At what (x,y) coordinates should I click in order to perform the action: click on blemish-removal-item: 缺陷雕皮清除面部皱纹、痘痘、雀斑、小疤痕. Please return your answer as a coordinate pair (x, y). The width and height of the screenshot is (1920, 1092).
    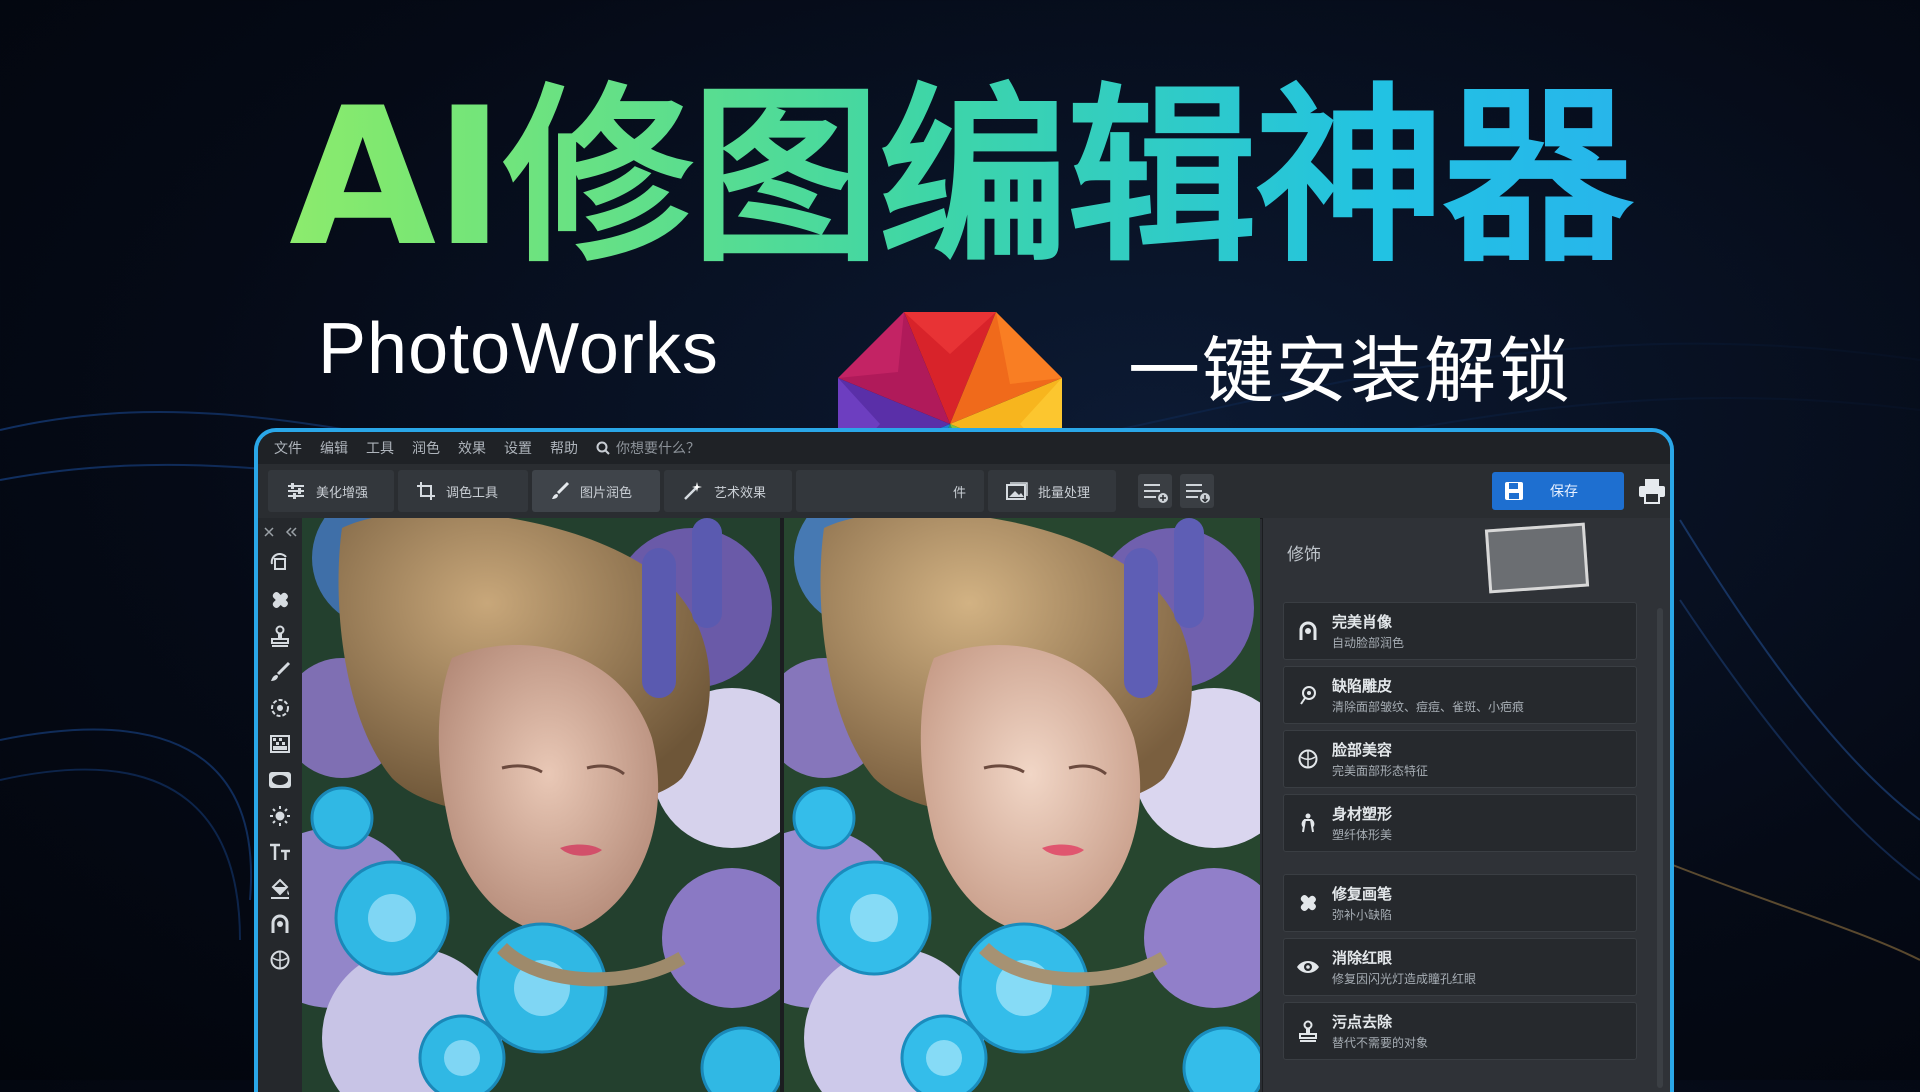
    Looking at the image, I should click on (1460, 695).